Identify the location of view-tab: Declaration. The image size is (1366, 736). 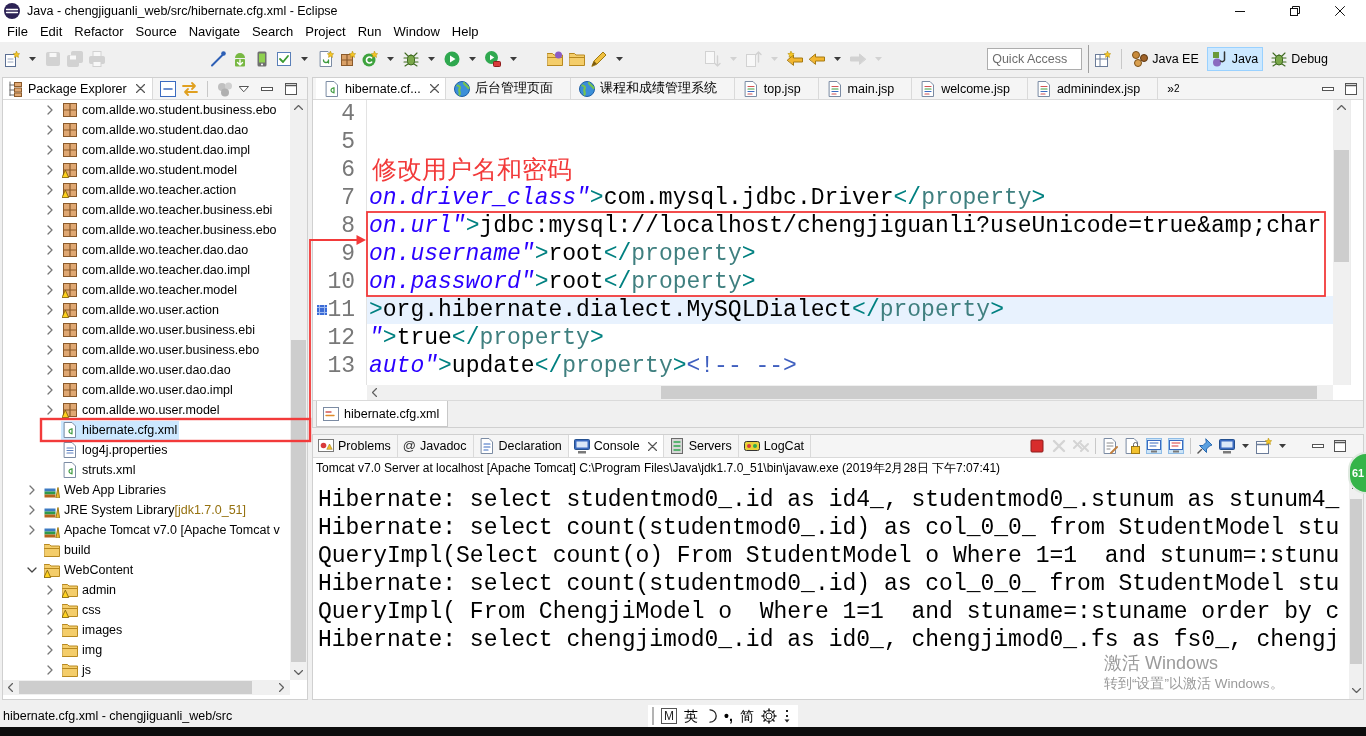
(521, 446).